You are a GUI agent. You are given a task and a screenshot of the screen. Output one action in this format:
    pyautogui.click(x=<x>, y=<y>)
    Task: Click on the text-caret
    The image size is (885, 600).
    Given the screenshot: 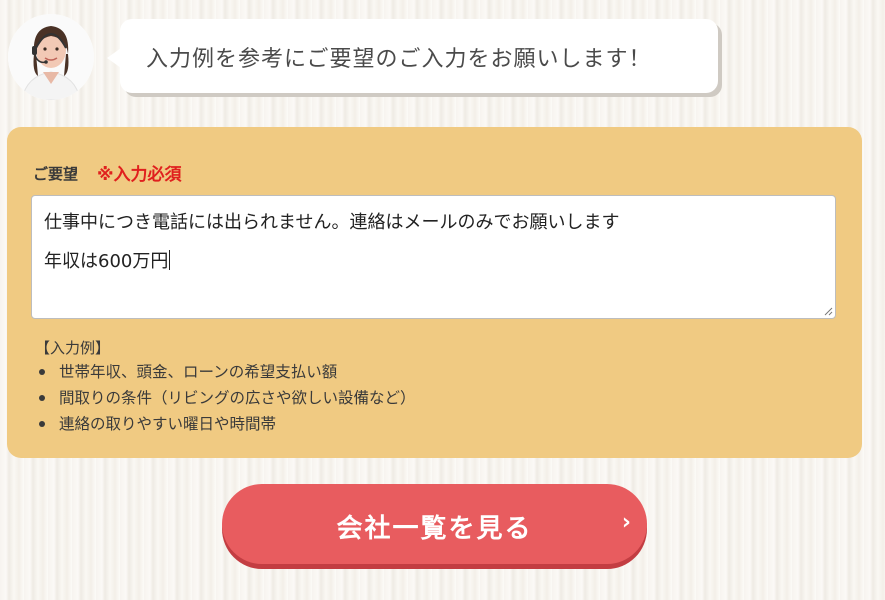 What is the action you would take?
    pyautogui.click(x=170, y=260)
    